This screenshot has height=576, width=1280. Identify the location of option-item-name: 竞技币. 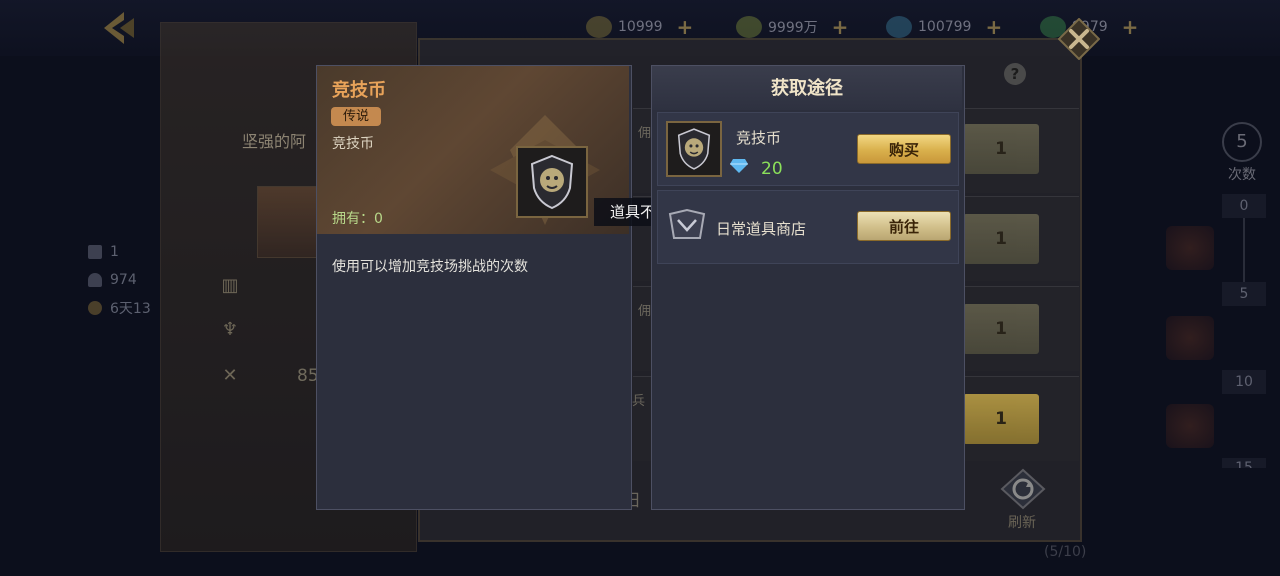
(759, 138).